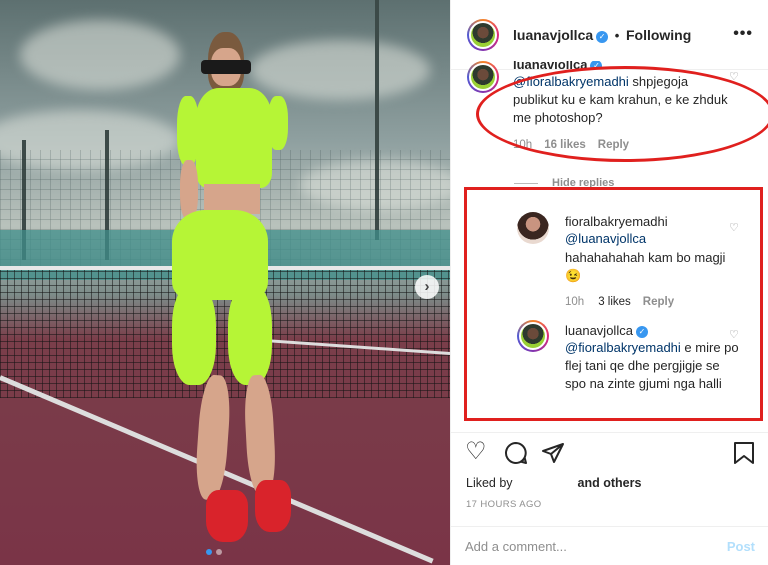 Image resolution: width=768 pixels, height=565 pixels. What do you see at coordinates (658, 35) in the screenshot?
I see `following-button: Following` at bounding box center [658, 35].